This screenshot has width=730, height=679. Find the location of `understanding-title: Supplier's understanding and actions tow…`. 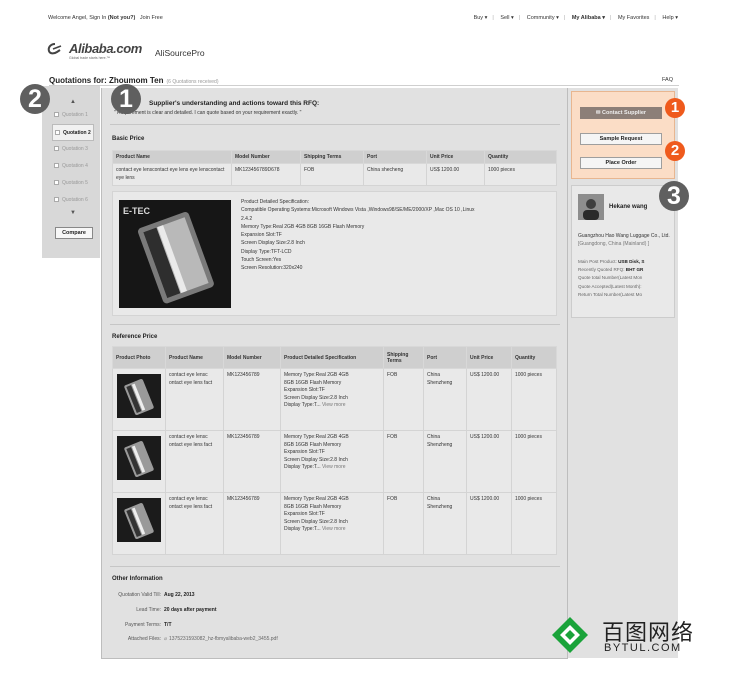

understanding-title: Supplier's understanding and actions tow… is located at coordinates (234, 103).